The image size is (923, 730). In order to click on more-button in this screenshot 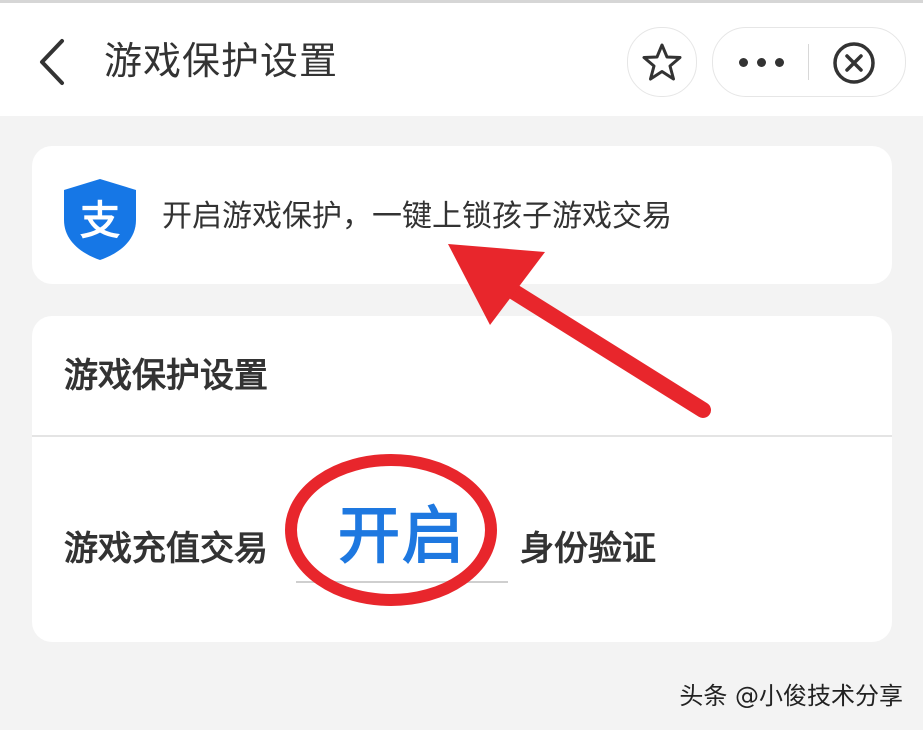, I will do `click(761, 62)`.